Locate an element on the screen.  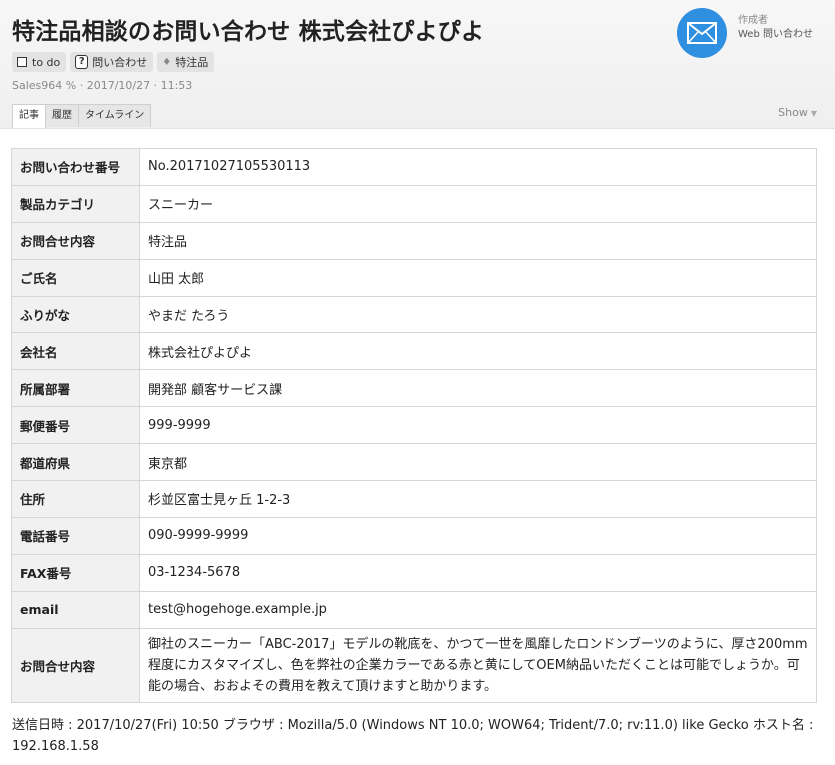
row-label: FAX番号 is located at coordinates (75, 572).